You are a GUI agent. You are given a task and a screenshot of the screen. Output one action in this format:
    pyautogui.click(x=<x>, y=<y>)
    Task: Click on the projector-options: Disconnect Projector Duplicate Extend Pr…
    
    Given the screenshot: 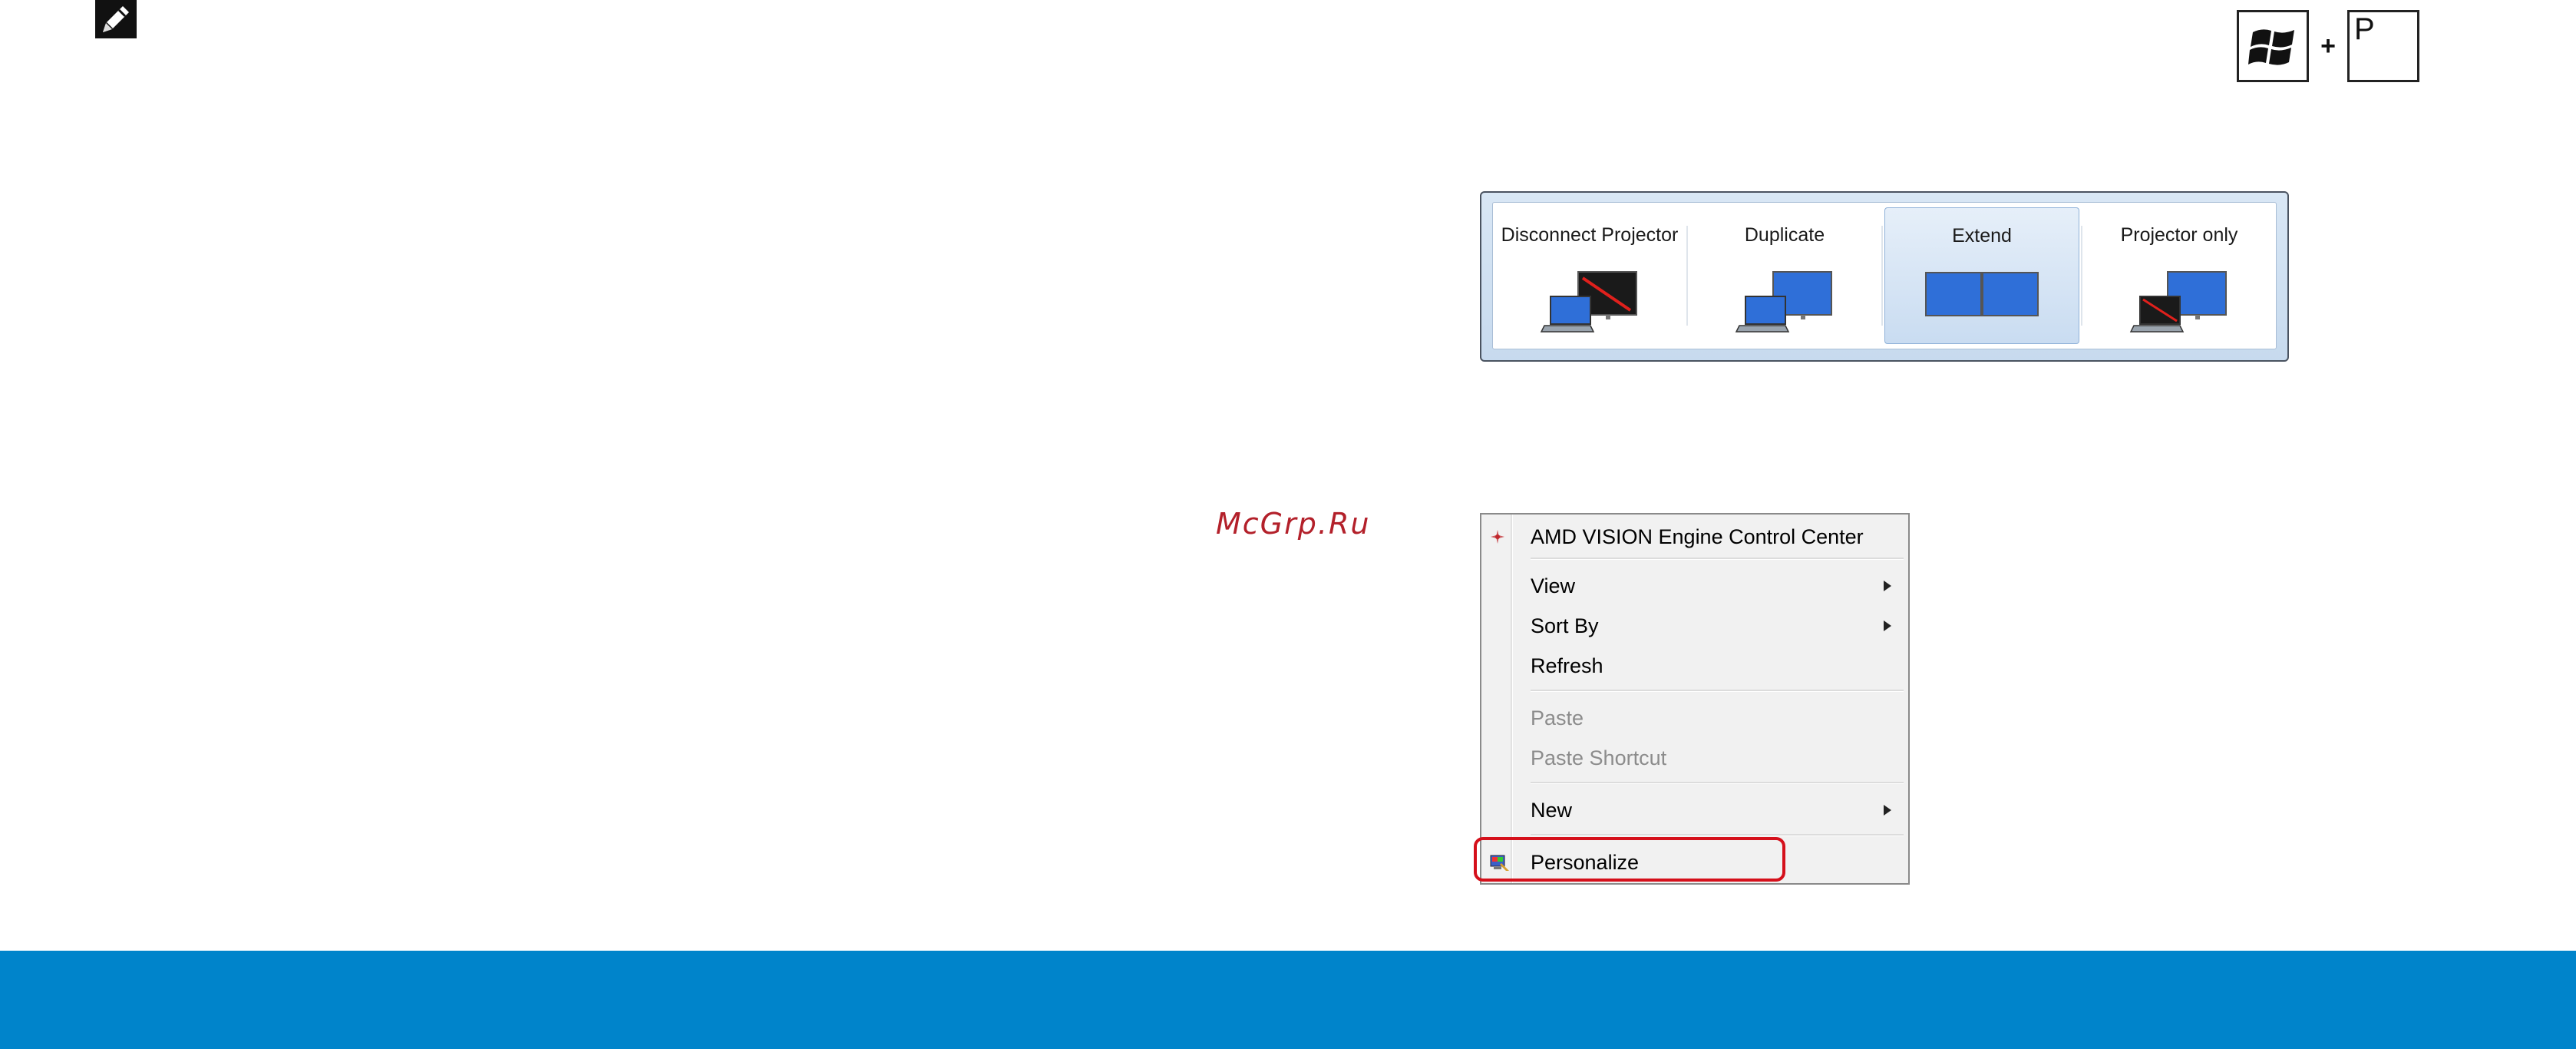 What is the action you would take?
    pyautogui.click(x=1884, y=275)
    